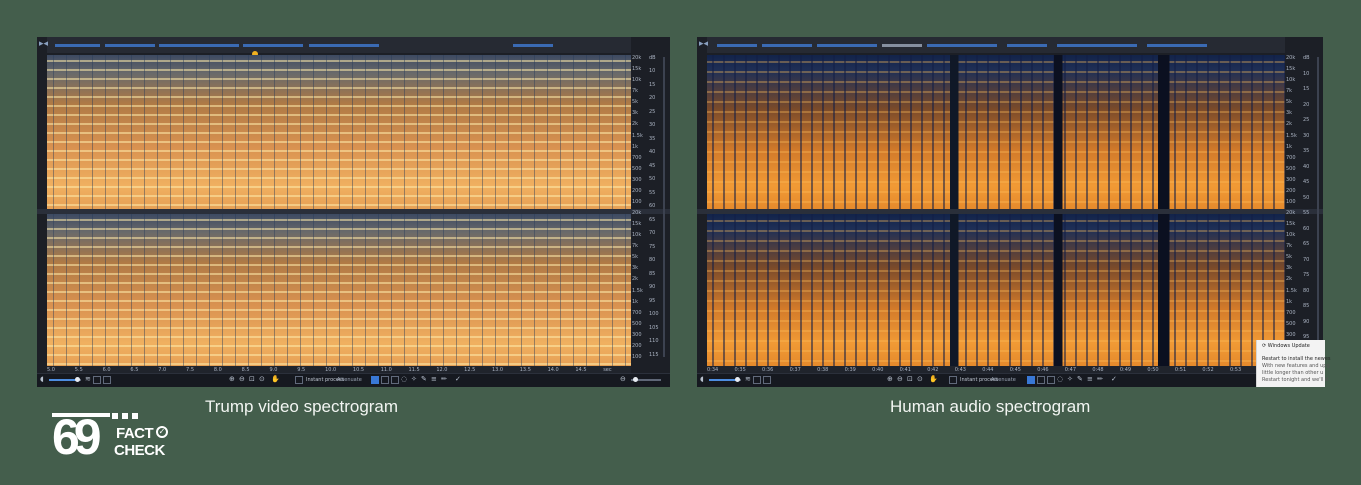 The height and width of the screenshot is (485, 1361). I want to click on axis-tick-label: 85, so click(1306, 306).